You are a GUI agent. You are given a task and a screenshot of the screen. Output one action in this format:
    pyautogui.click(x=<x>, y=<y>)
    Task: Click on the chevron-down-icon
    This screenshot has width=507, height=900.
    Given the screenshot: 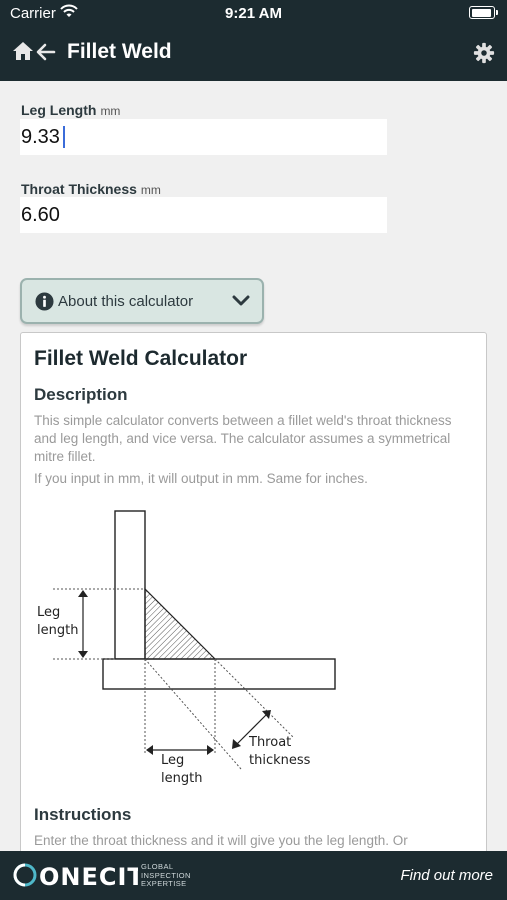 What is the action you would take?
    pyautogui.click(x=241, y=303)
    